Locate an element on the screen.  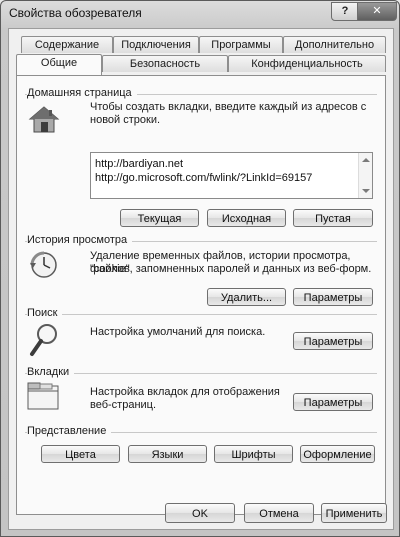
search-settings-button: Параметры is located at coordinates (333, 341).